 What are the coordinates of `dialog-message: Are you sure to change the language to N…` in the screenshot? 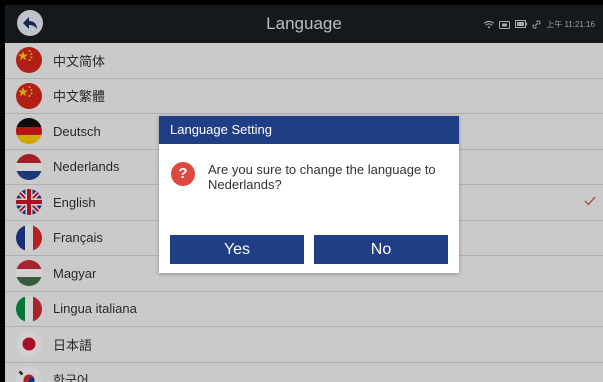 It's located at (322, 177).